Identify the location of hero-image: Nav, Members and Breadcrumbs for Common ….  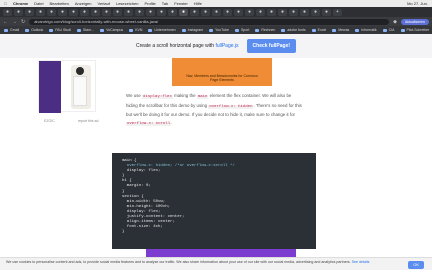
(222, 72).